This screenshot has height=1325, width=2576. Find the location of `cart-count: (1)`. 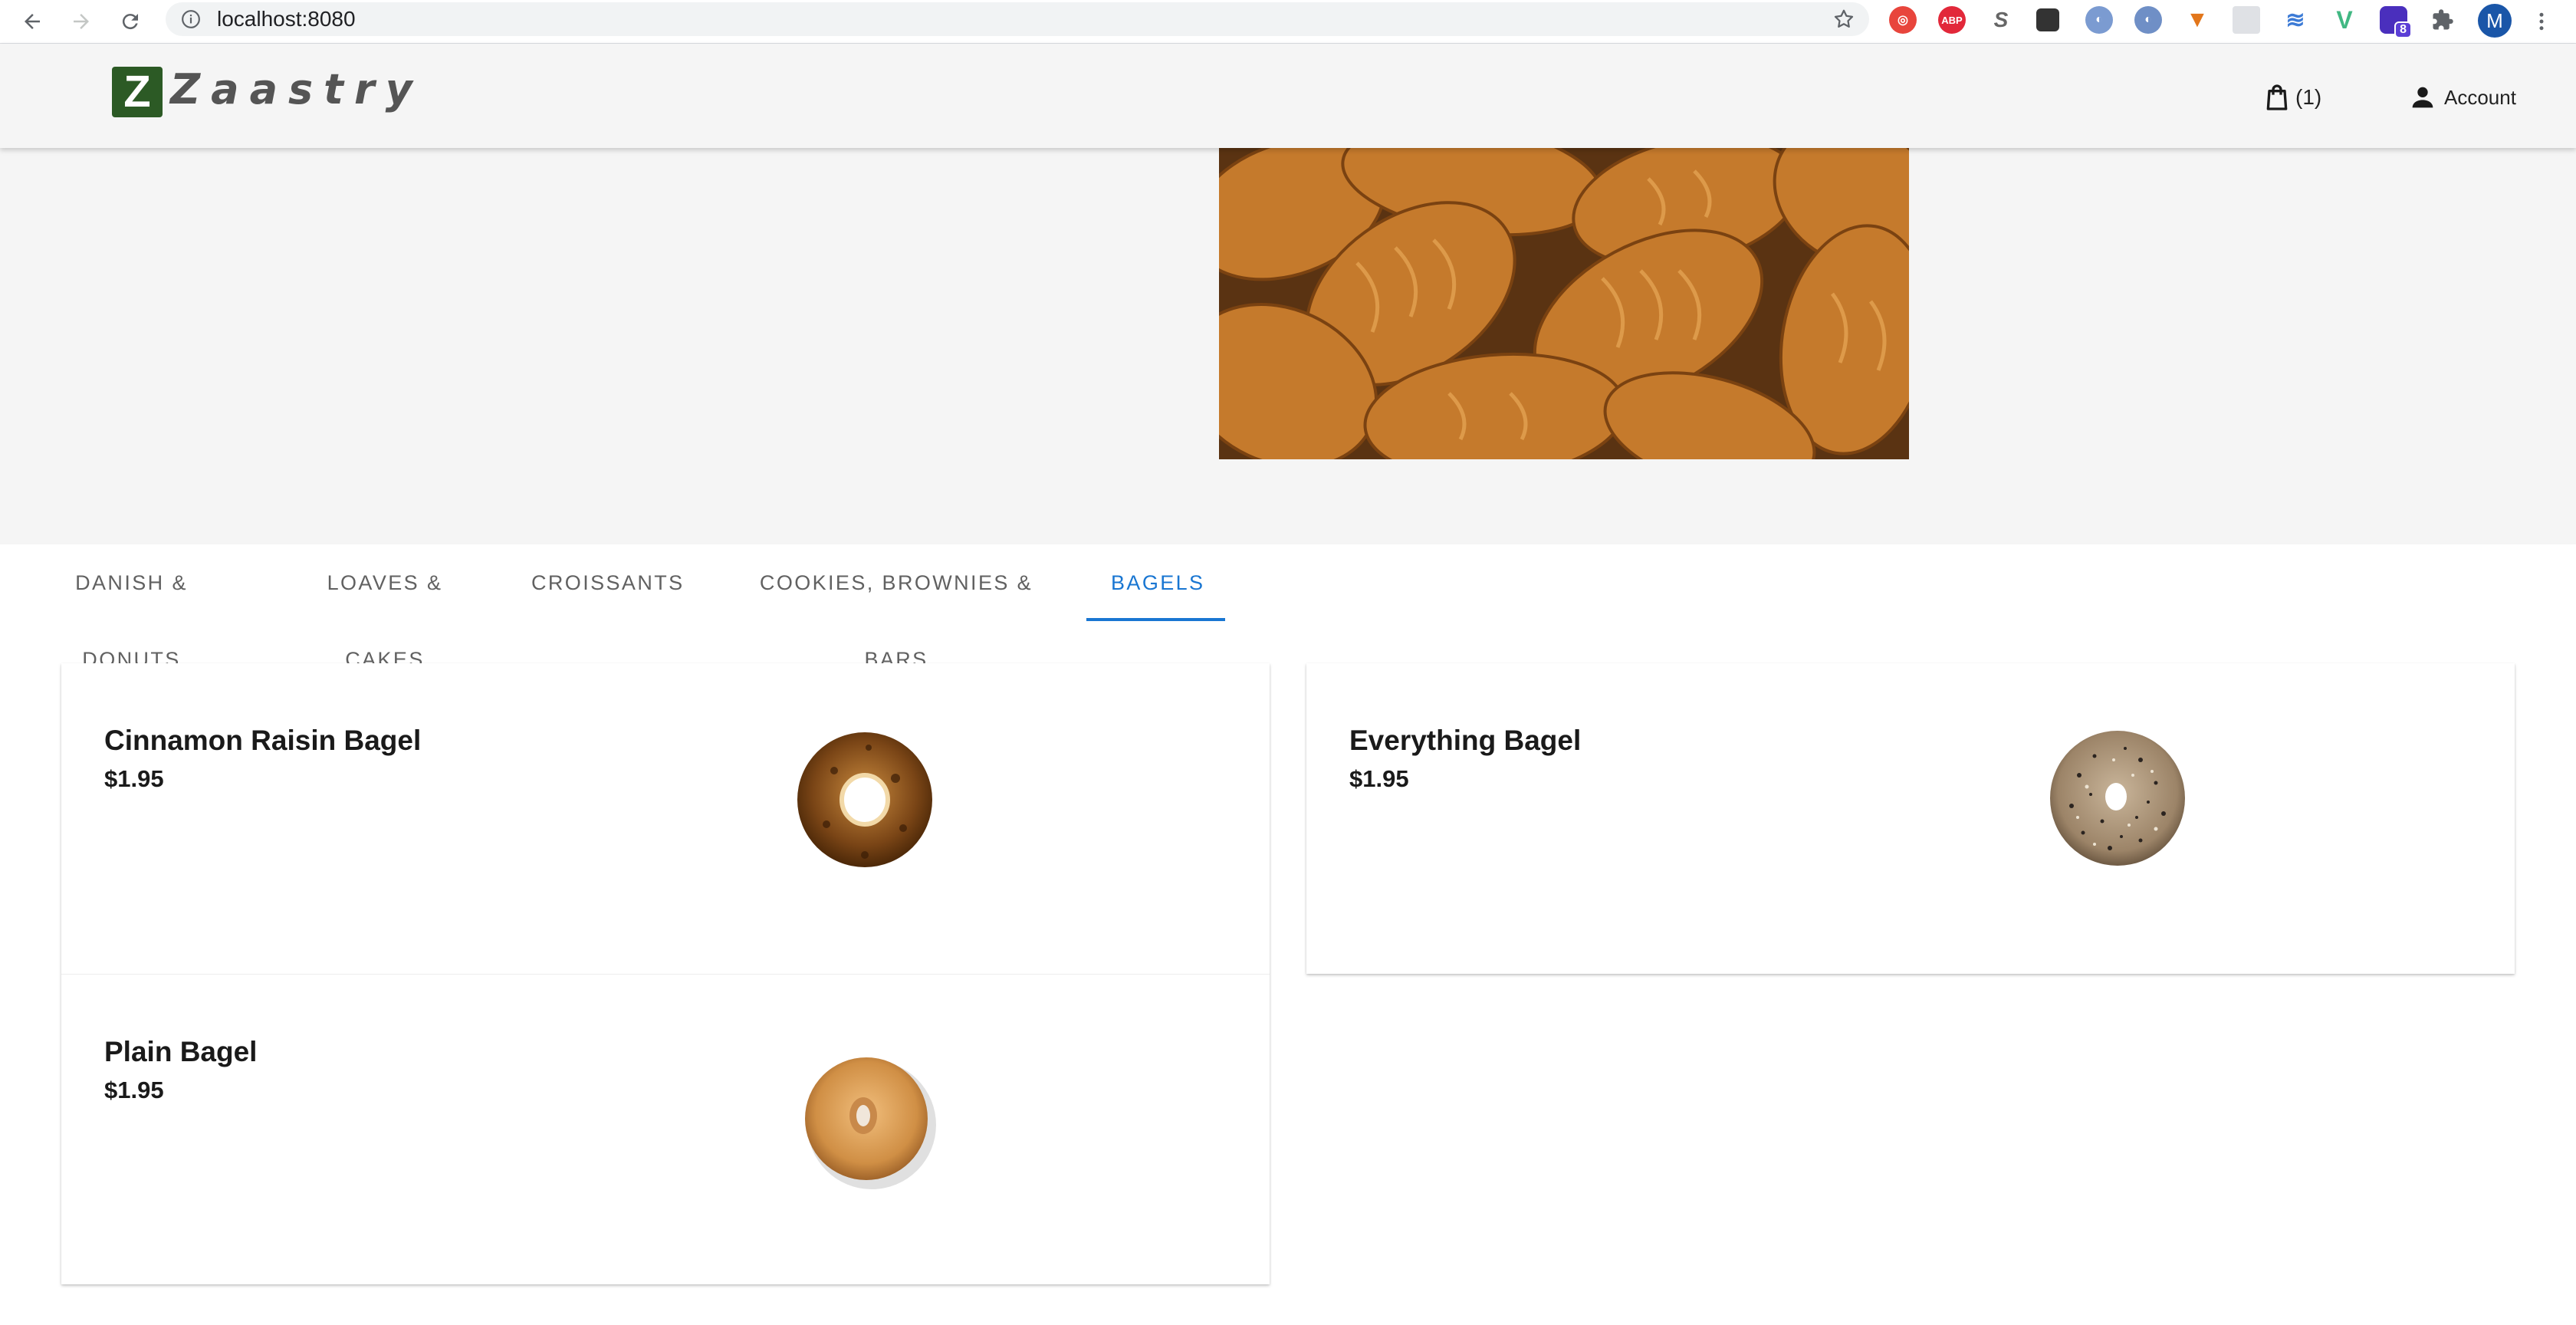

cart-count: (1) is located at coordinates (2308, 97).